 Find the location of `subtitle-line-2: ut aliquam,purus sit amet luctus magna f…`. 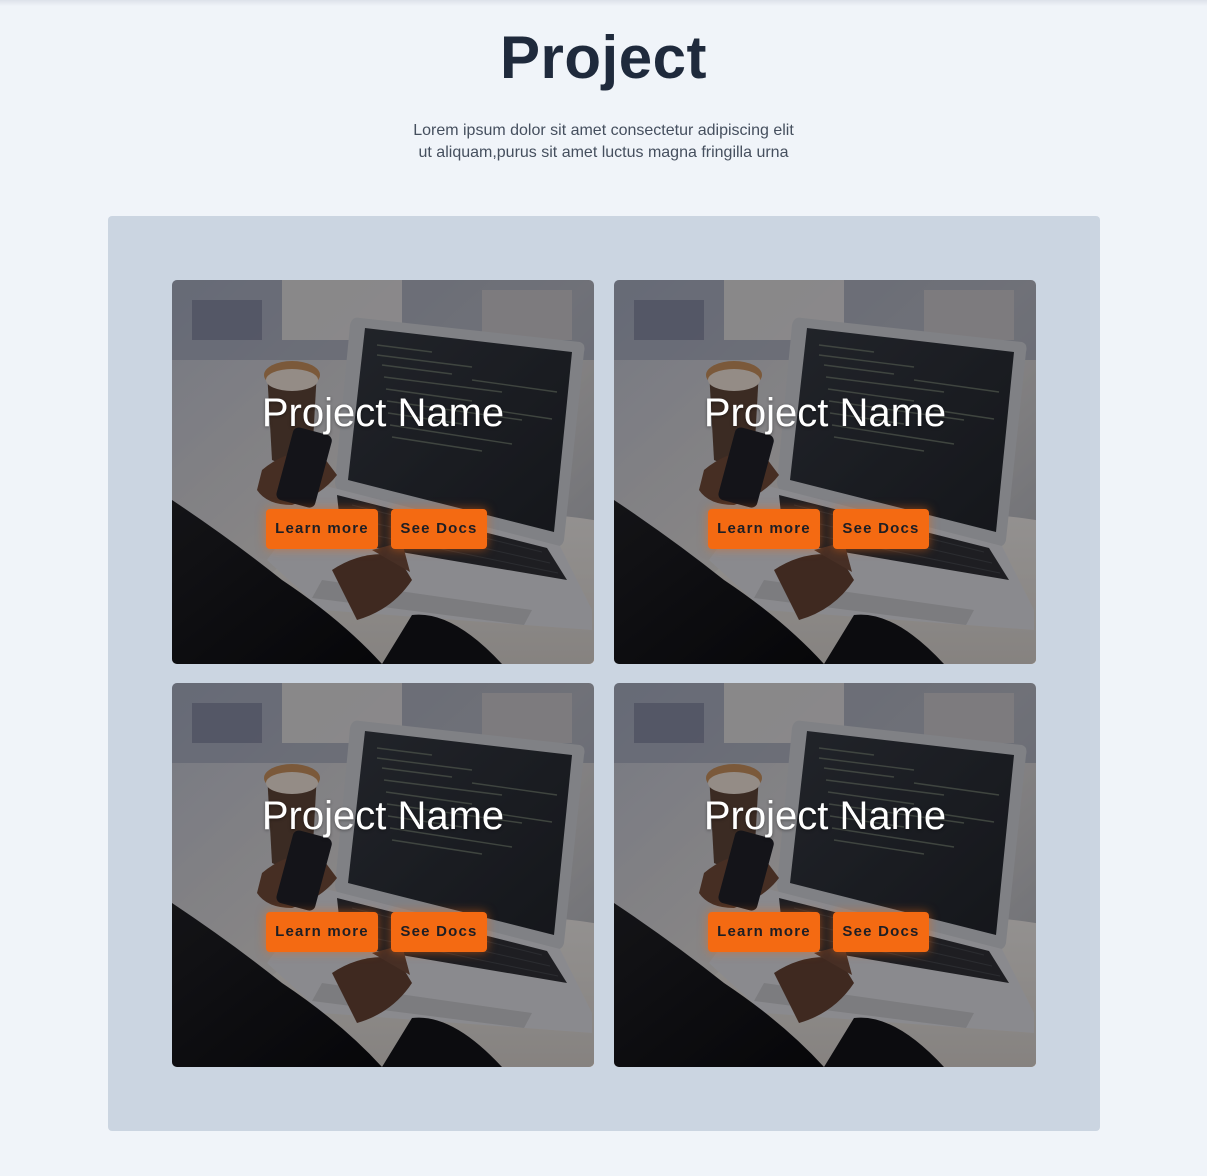

subtitle-line-2: ut aliquam,purus sit amet luctus magna f… is located at coordinates (603, 152).